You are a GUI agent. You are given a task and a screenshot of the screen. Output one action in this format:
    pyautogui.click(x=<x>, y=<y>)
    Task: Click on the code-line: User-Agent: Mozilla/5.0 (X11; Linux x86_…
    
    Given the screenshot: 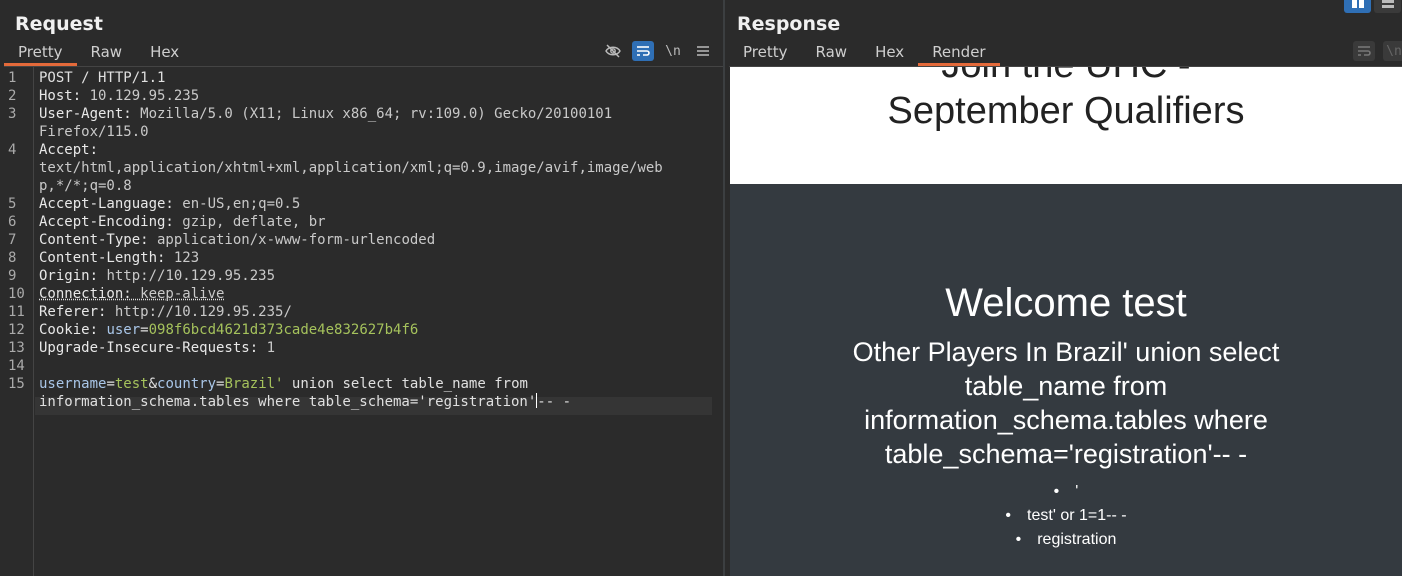 What is the action you would take?
    pyautogui.click(x=326, y=114)
    